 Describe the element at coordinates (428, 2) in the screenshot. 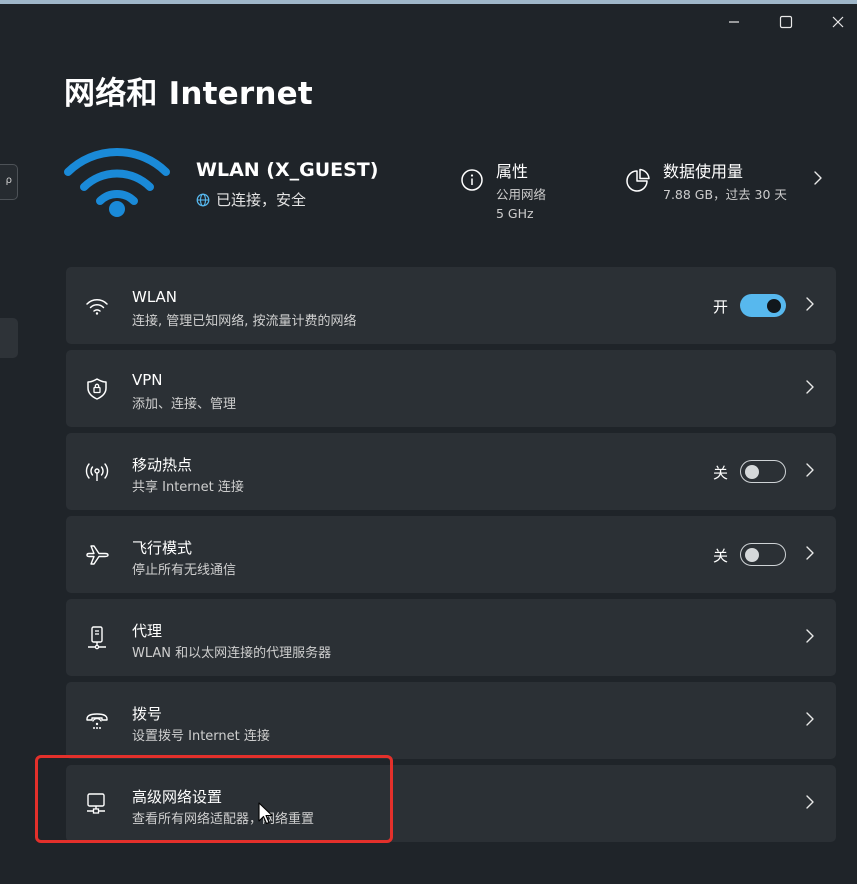

I see `window-top-edge` at that location.